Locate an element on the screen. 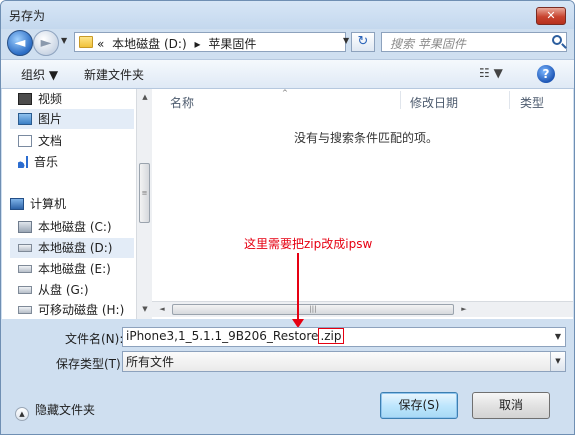 The height and width of the screenshot is (435, 575). sidebar-item-drive-e: 本地磁盘 (E:) is located at coordinates (64, 269).